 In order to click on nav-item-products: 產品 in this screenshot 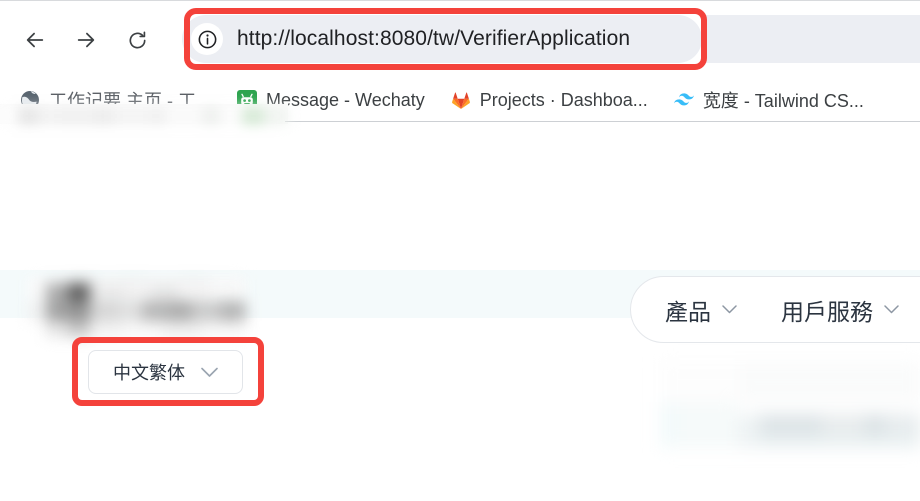, I will do `click(701, 310)`.